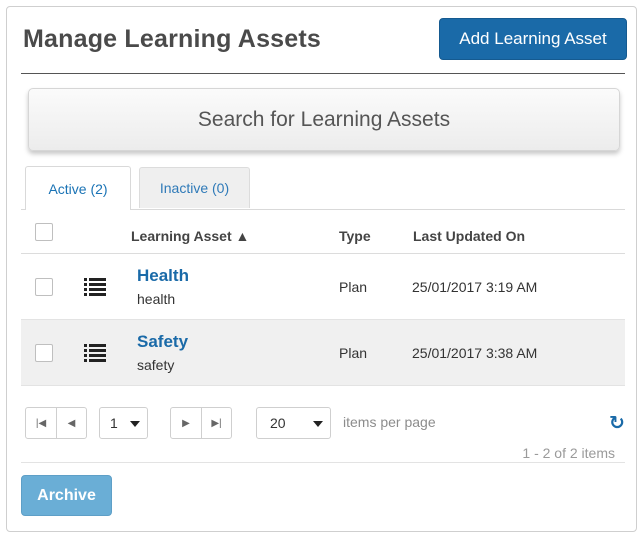 This screenshot has height=537, width=643. What do you see at coordinates (323, 232) in the screenshot?
I see `grid-header: Learning Asset ▲ Type Last Updated On` at bounding box center [323, 232].